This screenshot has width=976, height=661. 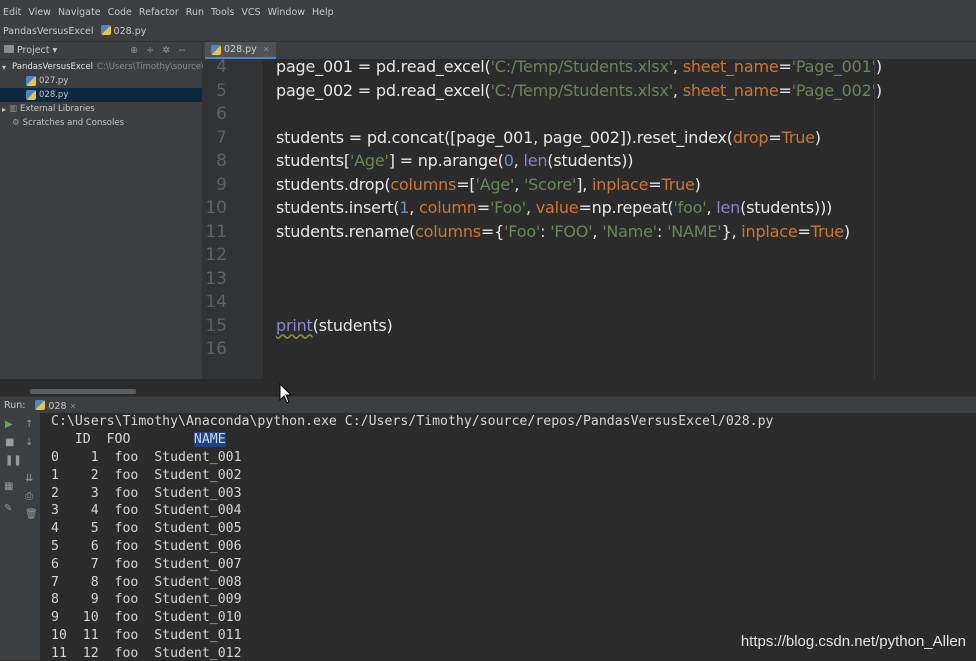 I want to click on line-number-gutter: 4 5 6 7 8 9 10 11 12 13 14 15 16, so click(x=233, y=218).